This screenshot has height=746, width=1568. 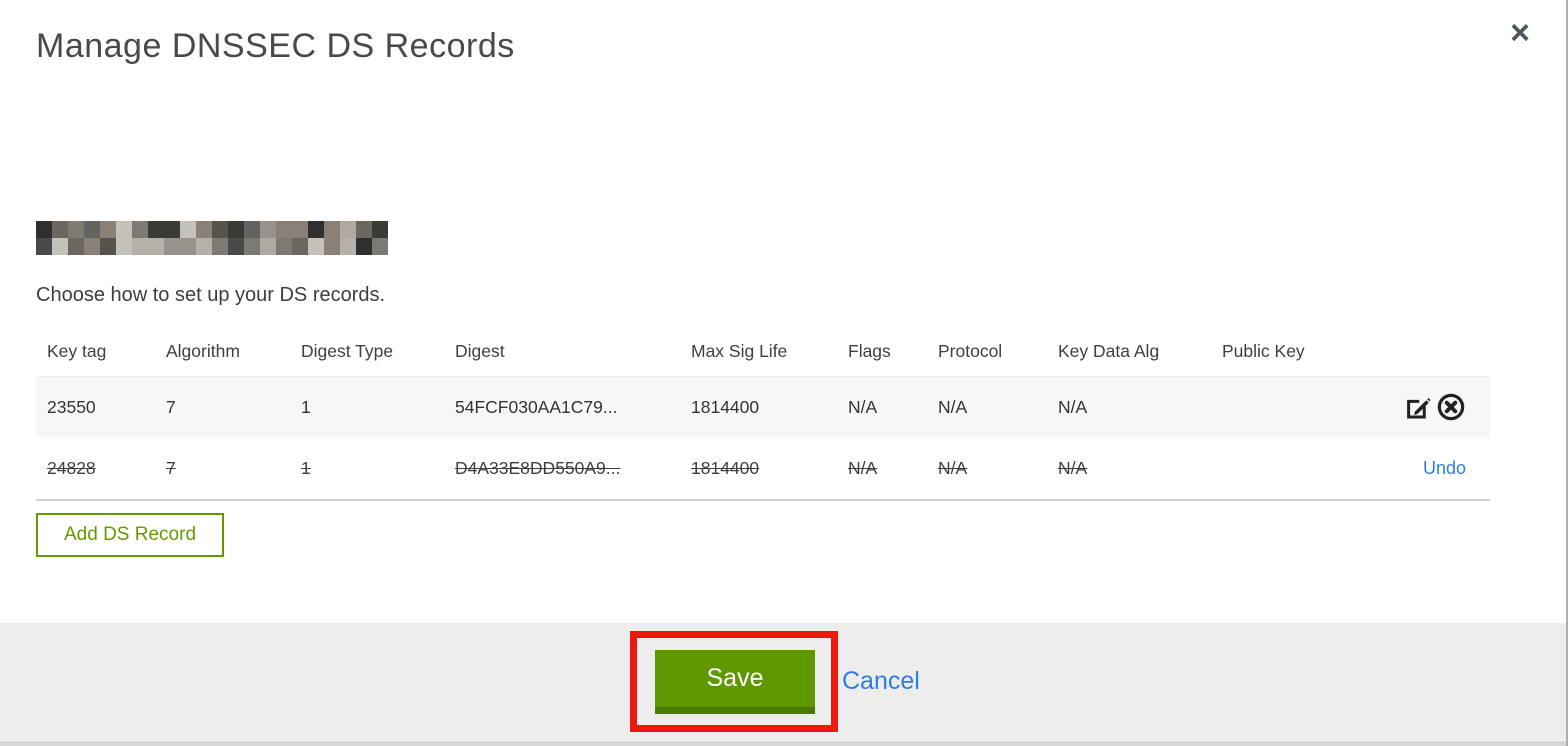 I want to click on subtitle-text: Choose how to set up your DS records., so click(x=211, y=295).